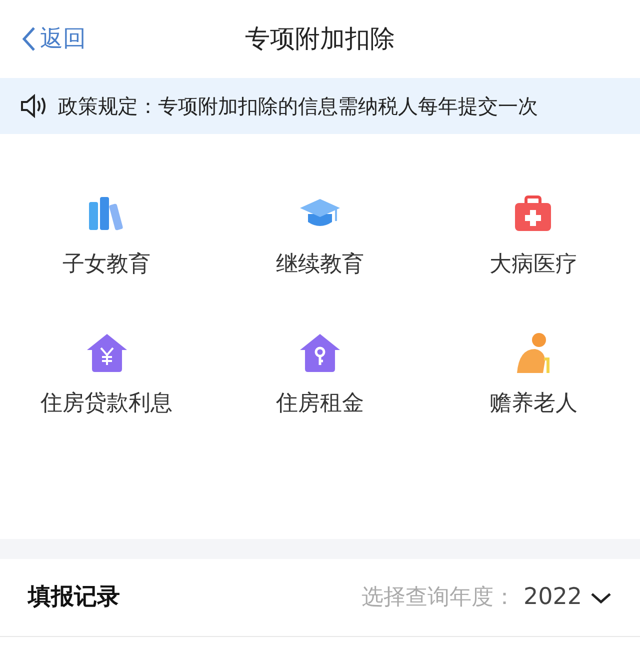  What do you see at coordinates (601, 598) in the screenshot?
I see `chevron-down-icon` at bounding box center [601, 598].